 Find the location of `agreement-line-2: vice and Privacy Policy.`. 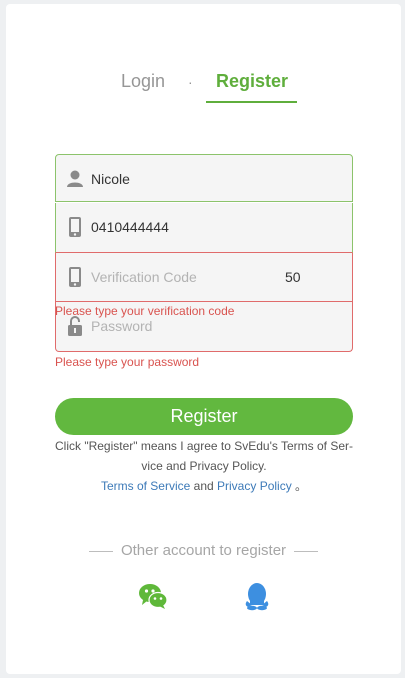

agreement-line-2: vice and Privacy Policy. is located at coordinates (204, 466).